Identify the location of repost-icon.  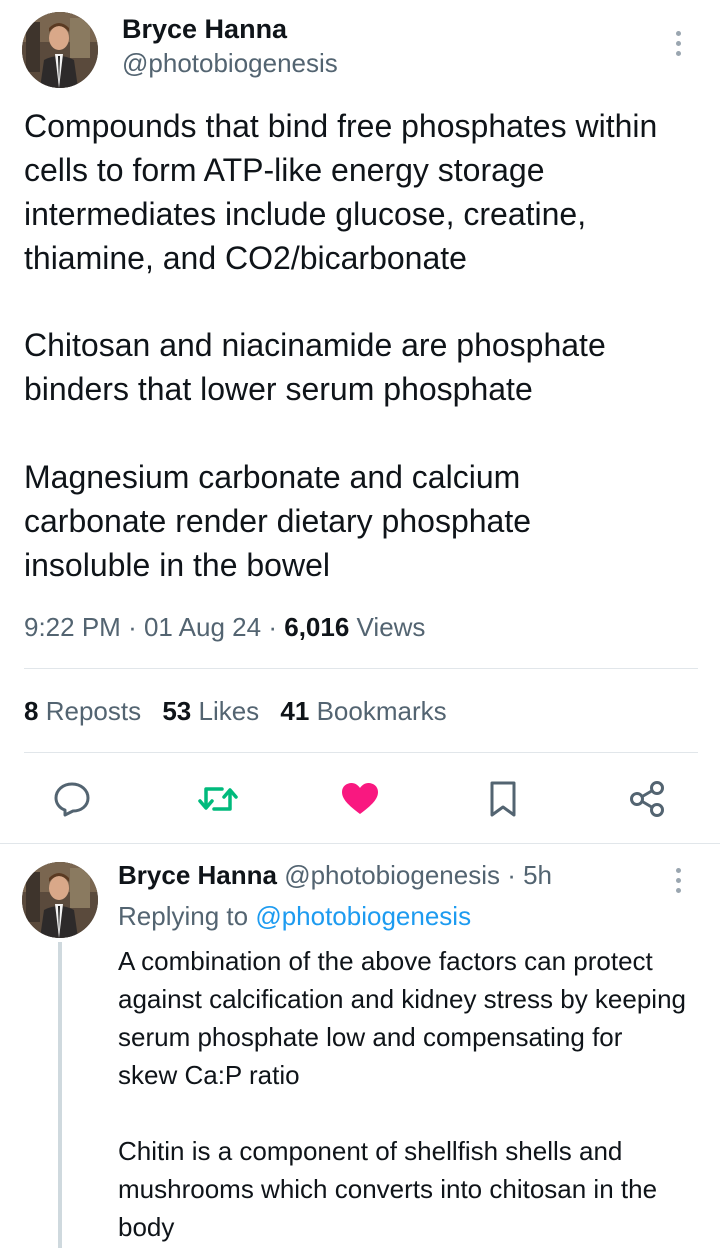
(218, 799).